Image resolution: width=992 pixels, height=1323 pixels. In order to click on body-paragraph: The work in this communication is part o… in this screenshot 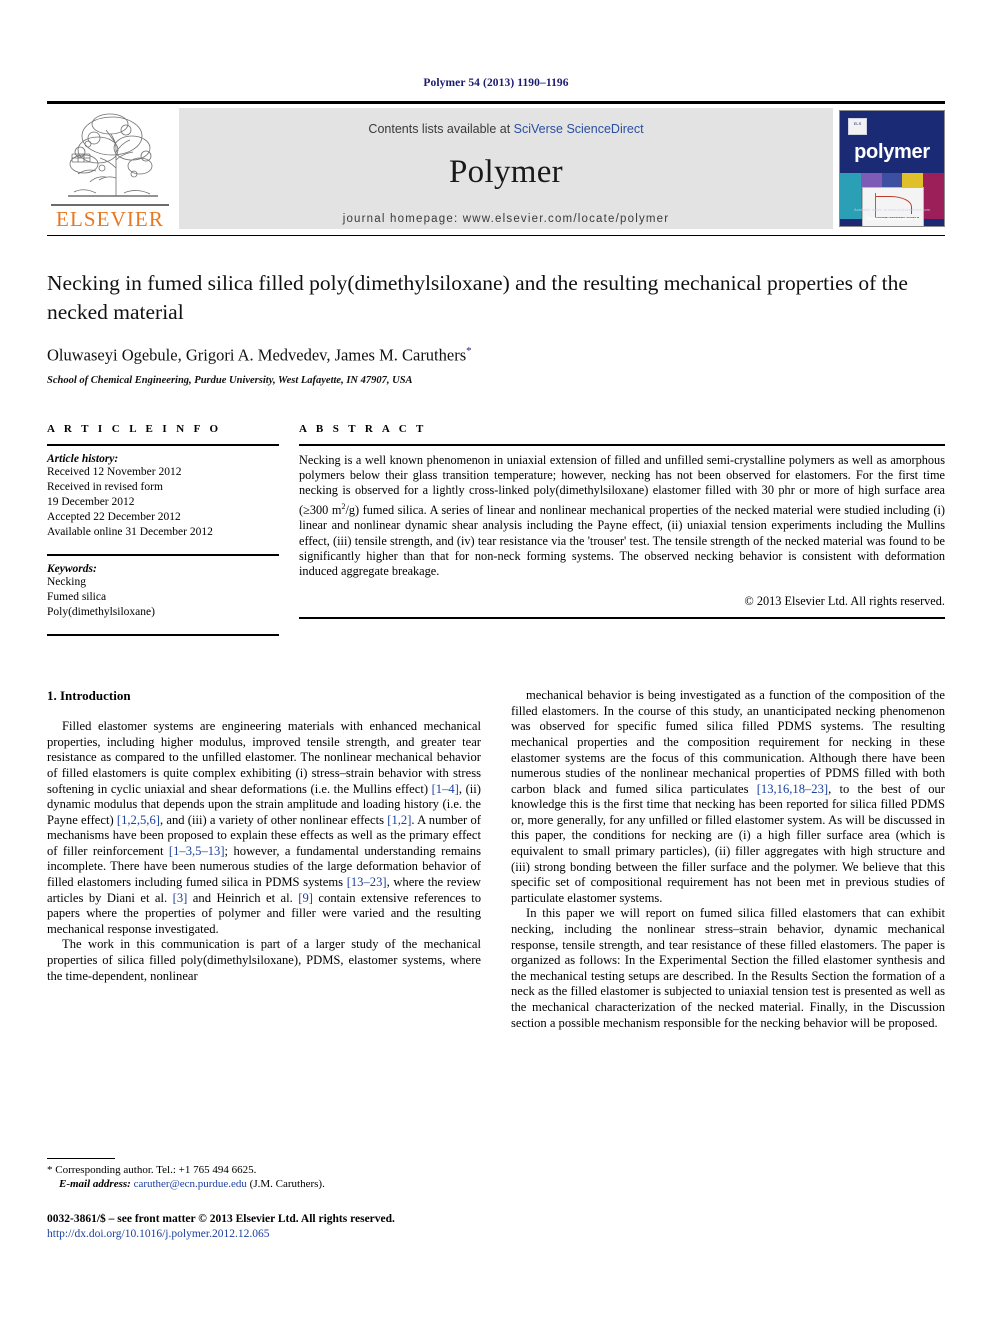, I will do `click(264, 960)`.